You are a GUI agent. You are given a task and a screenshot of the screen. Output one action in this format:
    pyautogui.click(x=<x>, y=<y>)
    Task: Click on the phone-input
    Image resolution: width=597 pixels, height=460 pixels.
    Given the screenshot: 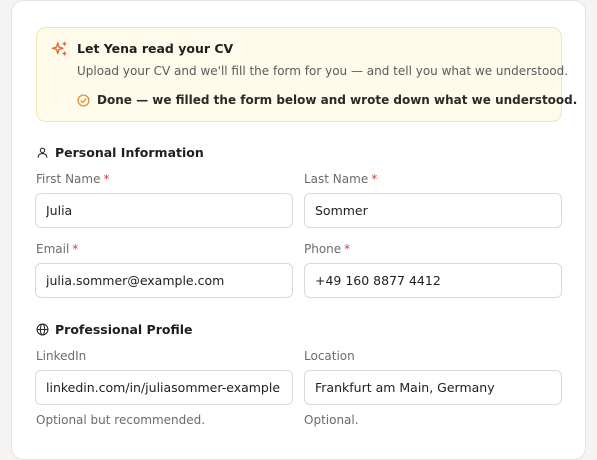 What is the action you would take?
    pyautogui.click(x=433, y=280)
    